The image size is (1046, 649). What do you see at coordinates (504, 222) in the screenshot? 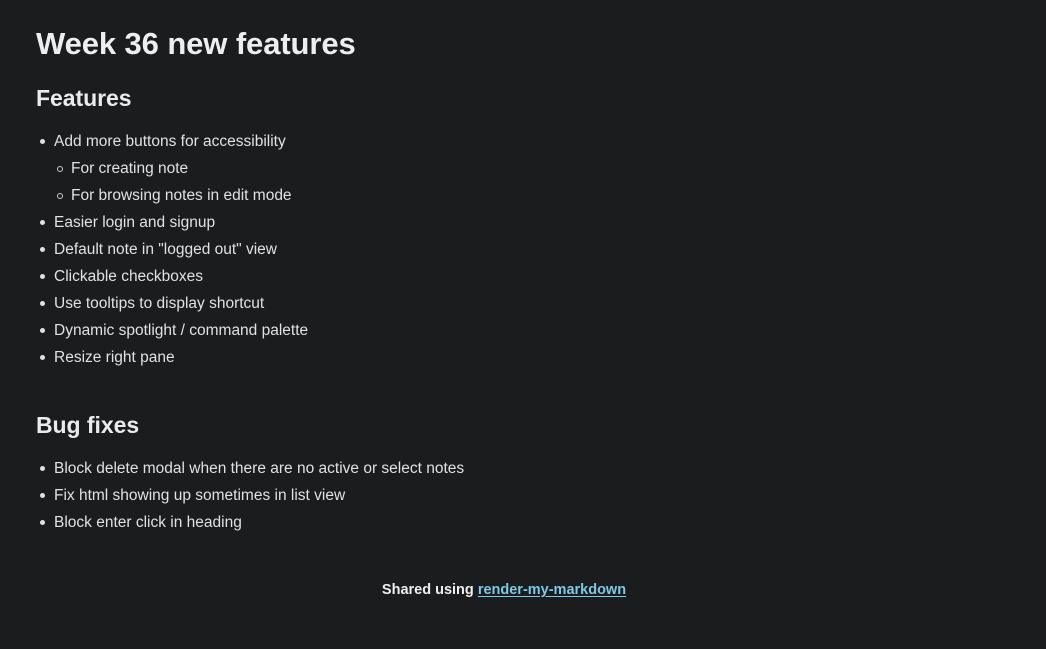
I see `list-item: Easier login and signup` at bounding box center [504, 222].